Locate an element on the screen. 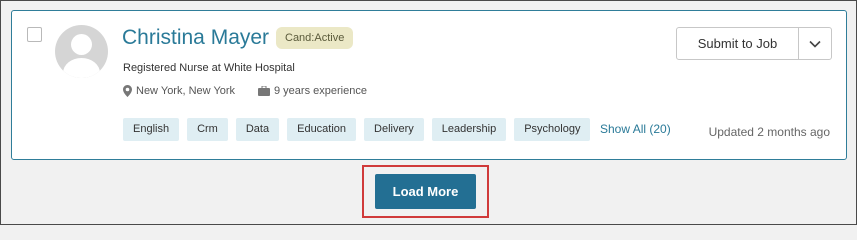  briefcase-icon is located at coordinates (264, 91).